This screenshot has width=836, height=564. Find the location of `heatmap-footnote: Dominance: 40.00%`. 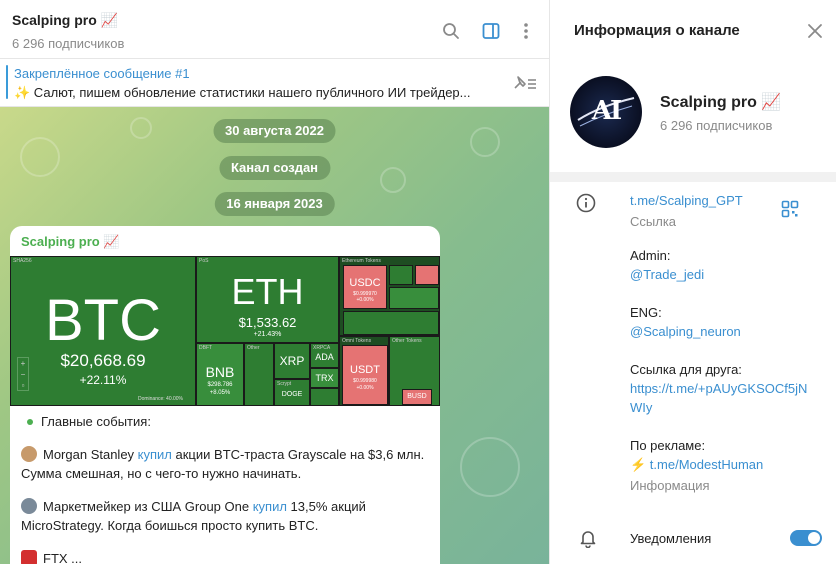

heatmap-footnote: Dominance: 40.00% is located at coordinates (160, 399).